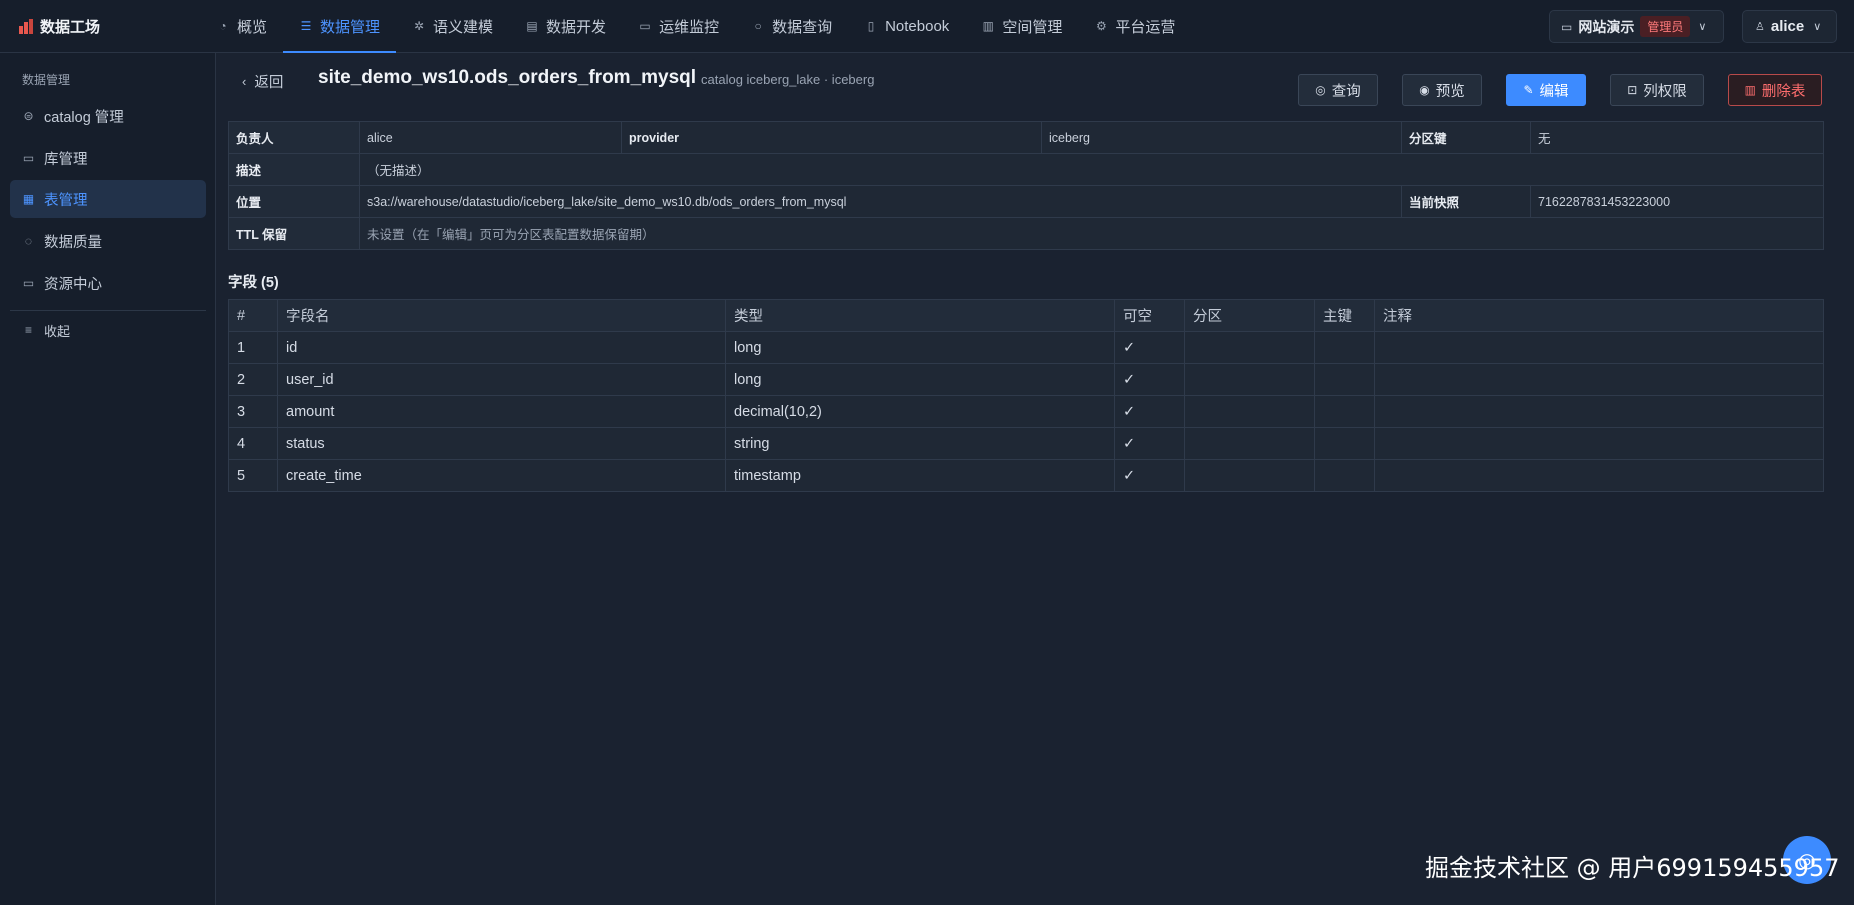 The height and width of the screenshot is (905, 1854). What do you see at coordinates (1466, 201) in the screenshot?
I see `snapshot-label: 当前快照` at bounding box center [1466, 201].